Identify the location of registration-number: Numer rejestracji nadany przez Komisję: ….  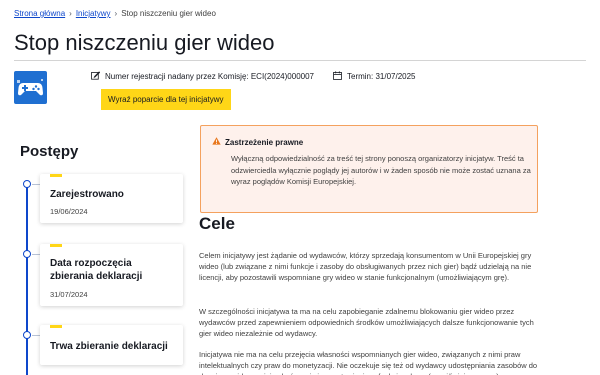
(202, 76).